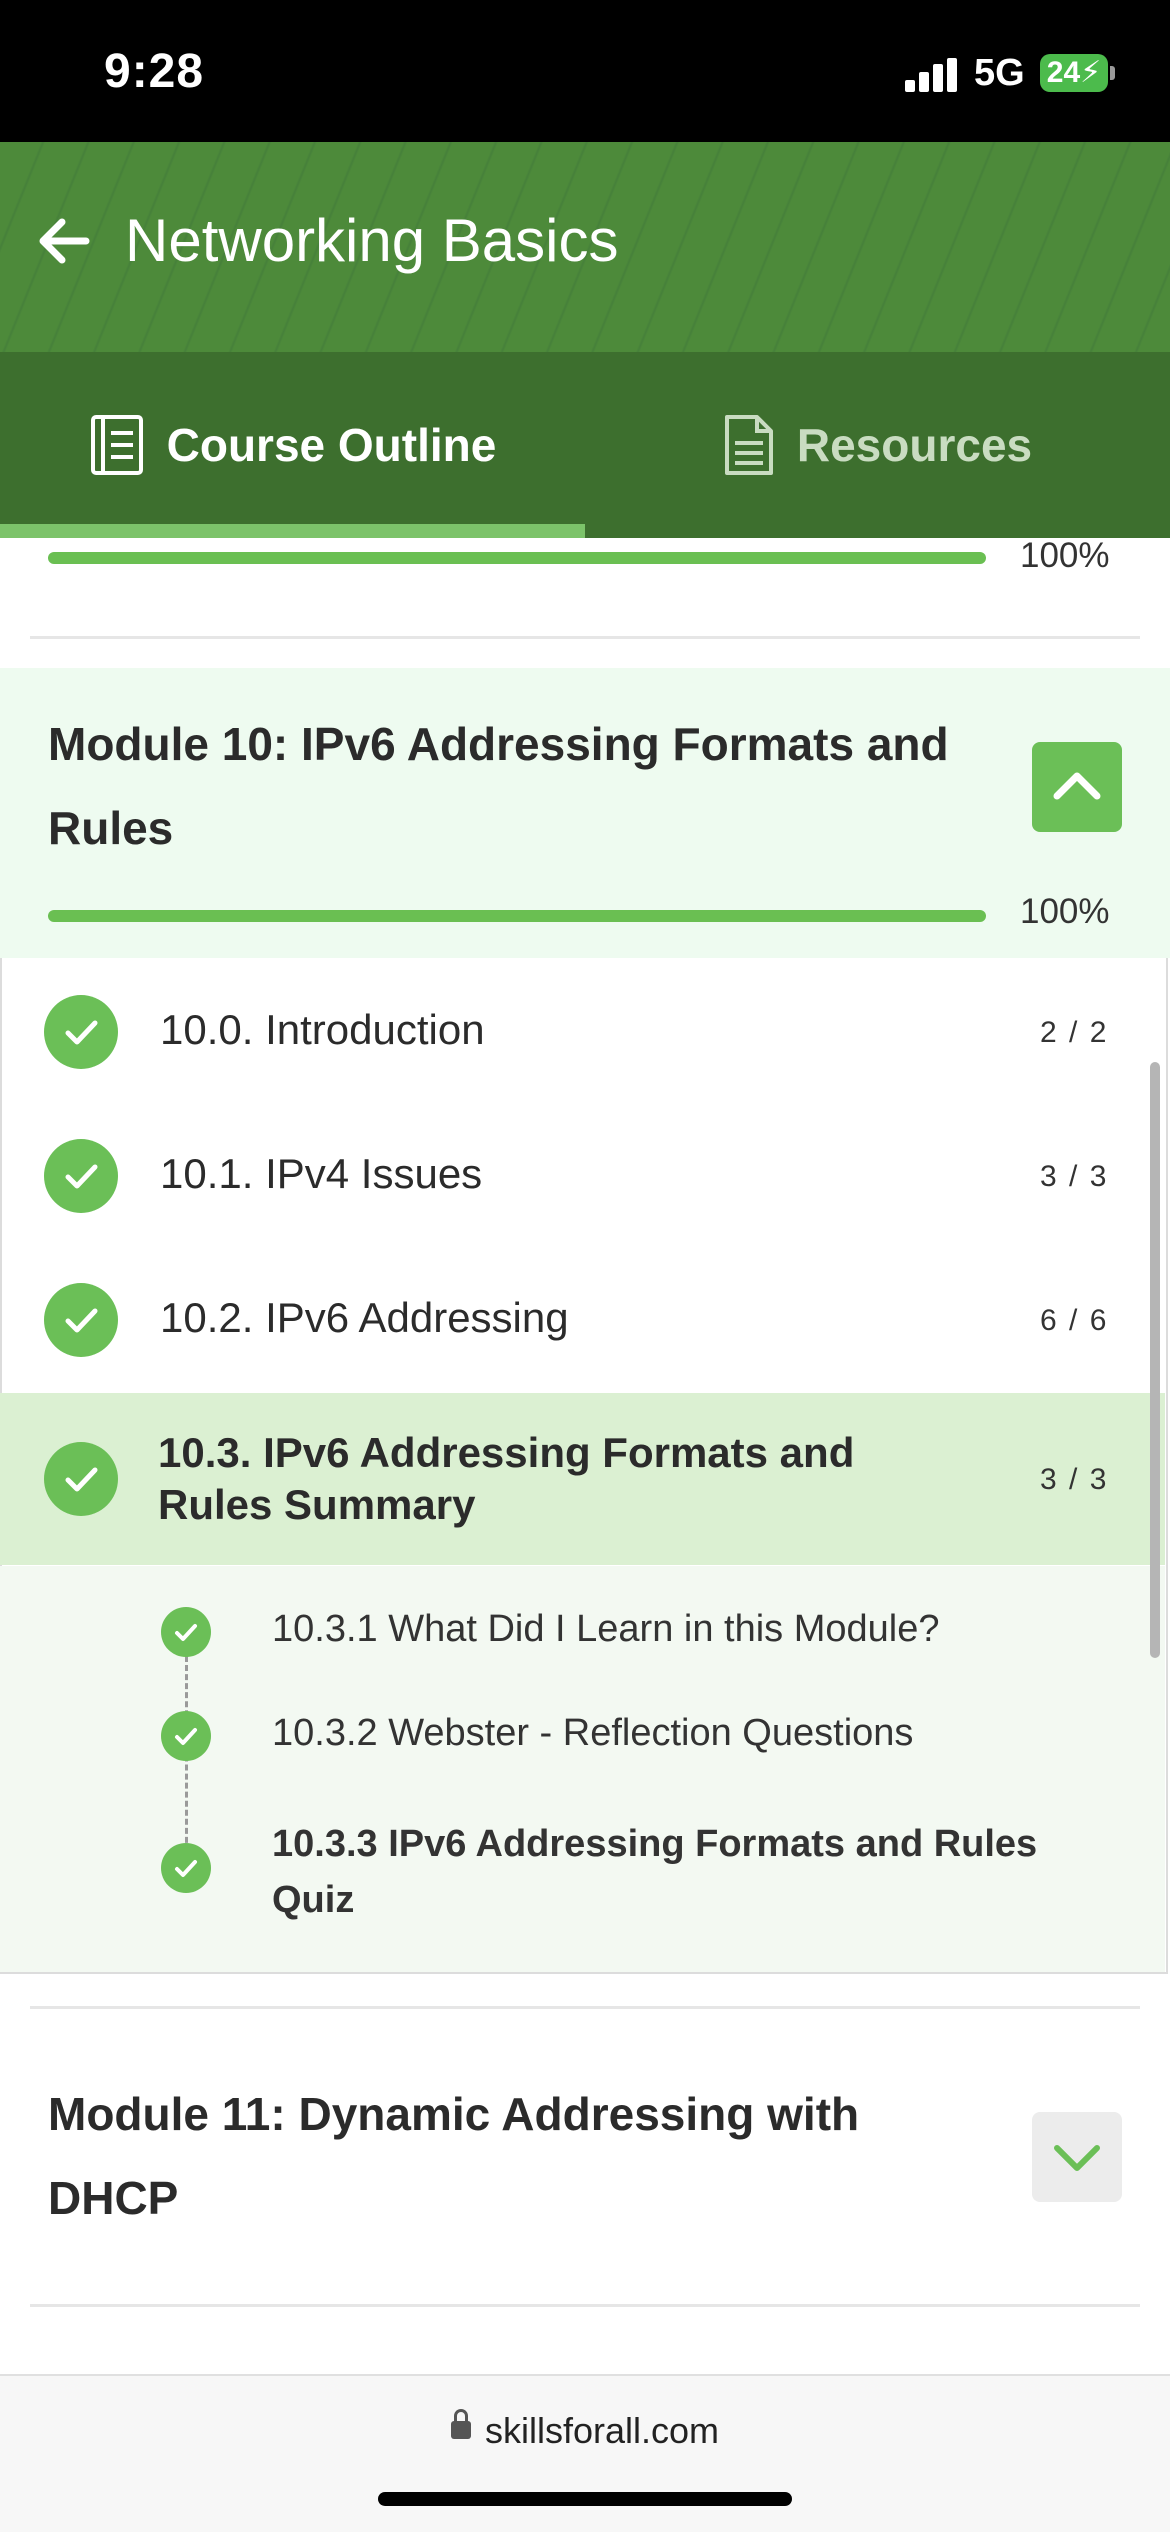  I want to click on home-indicator, so click(585, 2499).